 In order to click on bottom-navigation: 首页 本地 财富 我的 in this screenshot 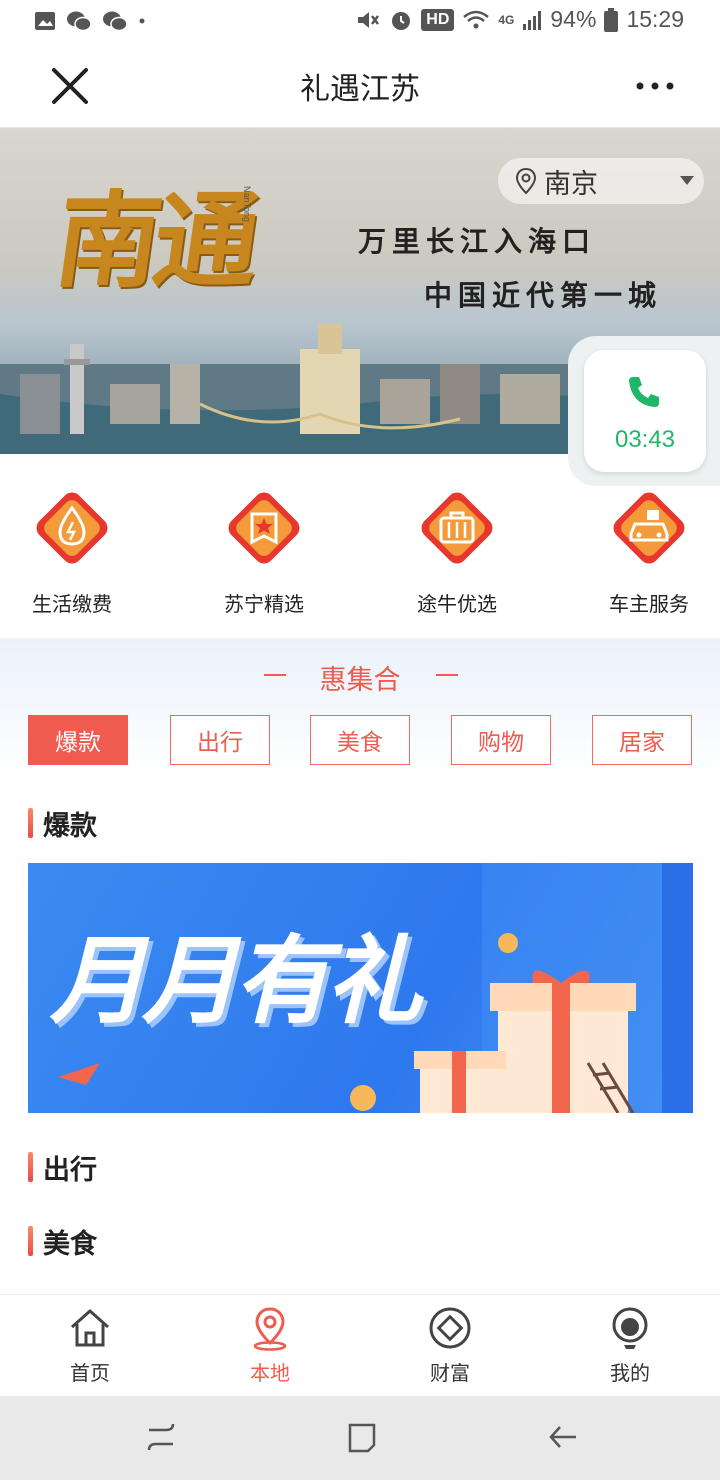, I will do `click(360, 1345)`.